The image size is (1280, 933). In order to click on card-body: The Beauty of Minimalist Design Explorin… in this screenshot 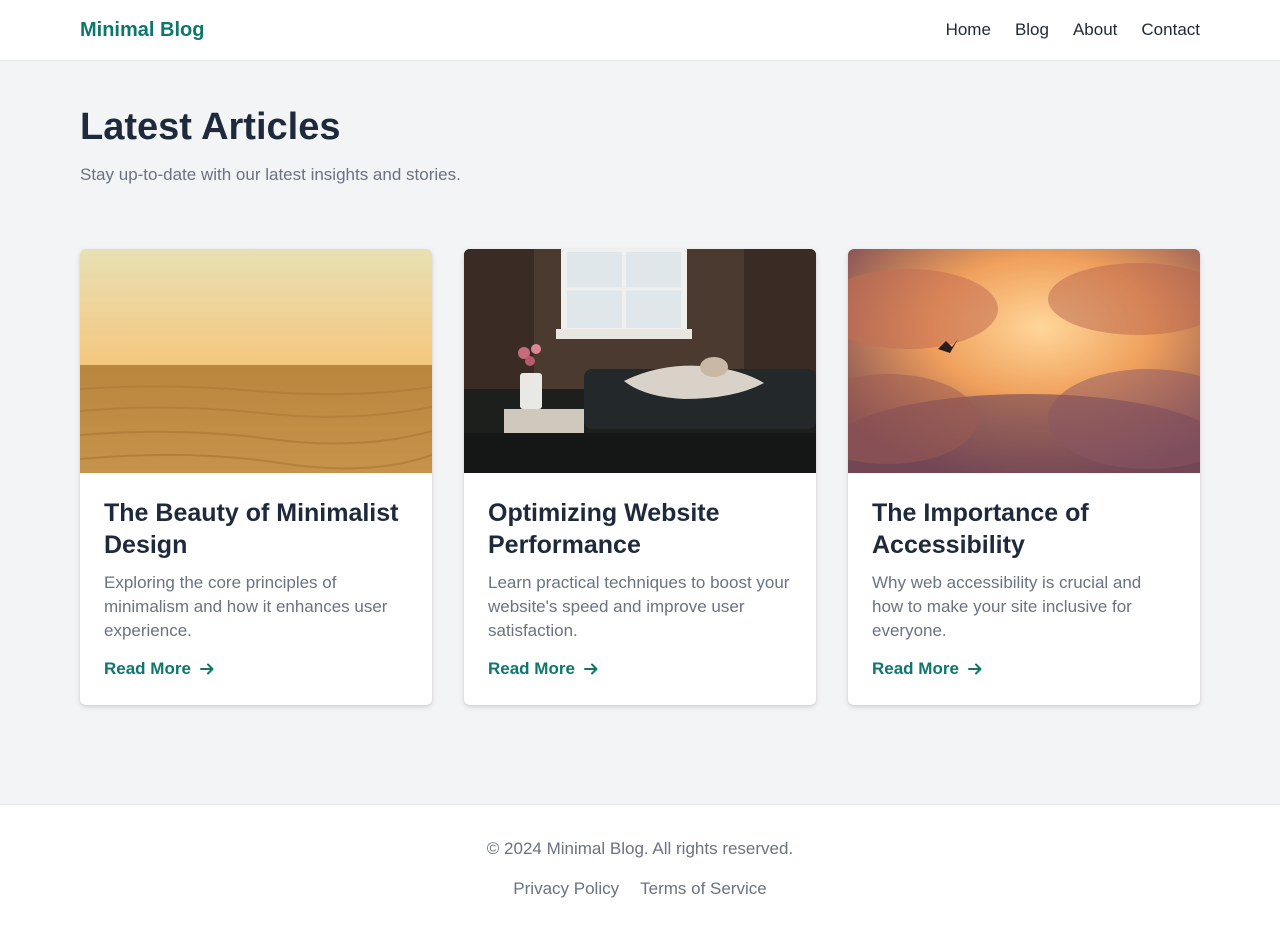, I will do `click(256, 576)`.